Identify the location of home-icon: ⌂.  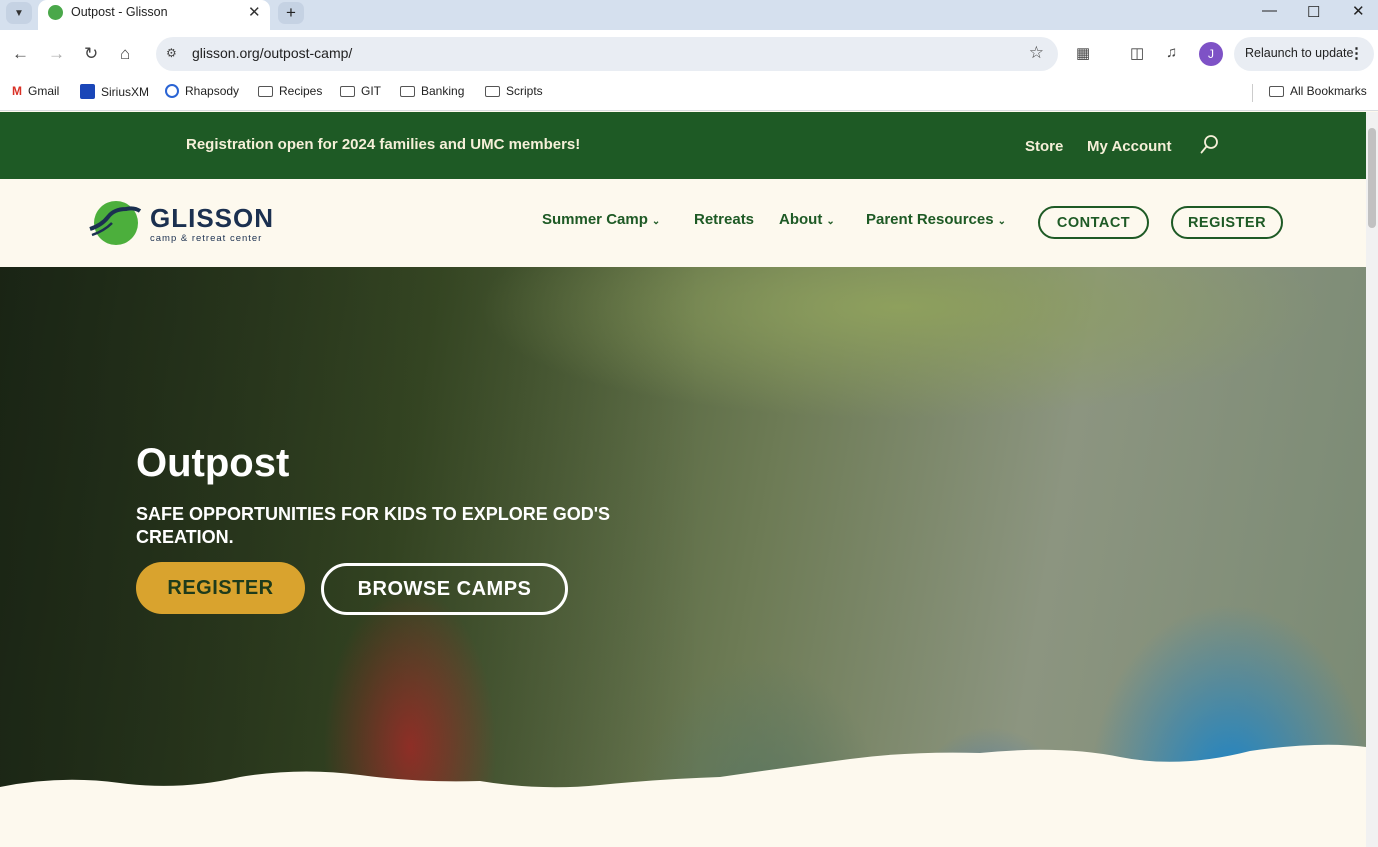
(125, 54).